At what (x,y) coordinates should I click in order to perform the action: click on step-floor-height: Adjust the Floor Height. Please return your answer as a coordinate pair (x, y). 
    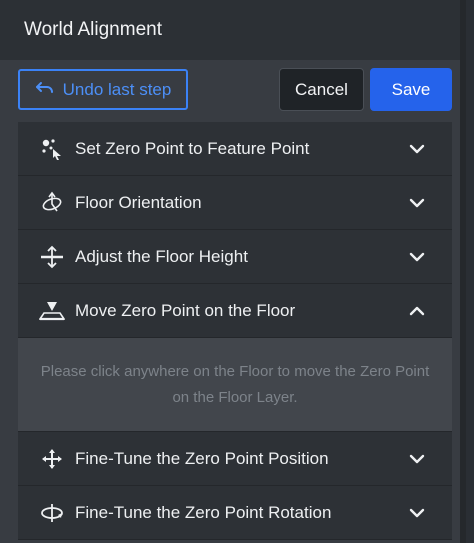
    Looking at the image, I should click on (235, 257).